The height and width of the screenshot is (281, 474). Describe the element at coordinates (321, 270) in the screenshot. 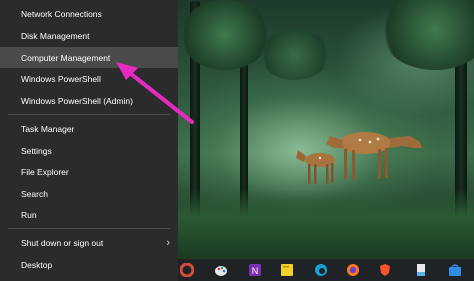

I see `edge-icon` at that location.